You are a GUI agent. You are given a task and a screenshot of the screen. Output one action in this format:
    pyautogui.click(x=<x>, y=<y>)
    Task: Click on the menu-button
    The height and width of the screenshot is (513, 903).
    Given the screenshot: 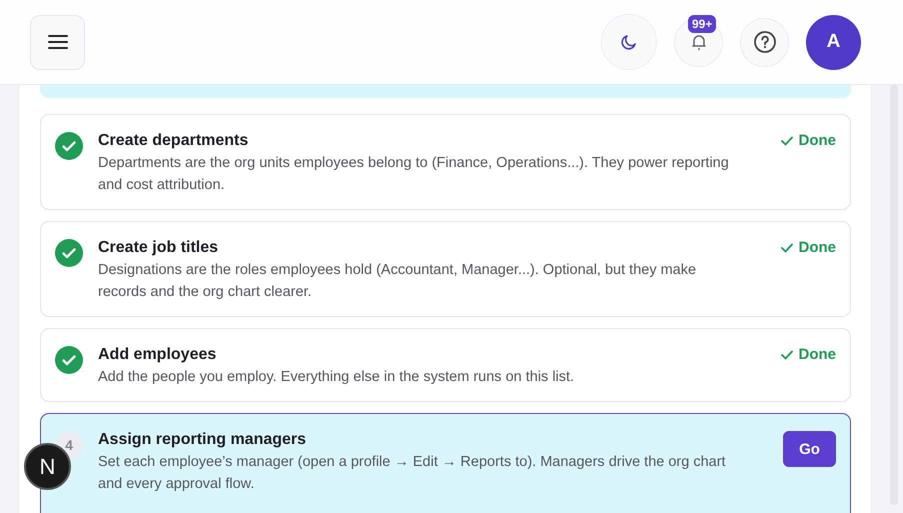 What is the action you would take?
    pyautogui.click(x=57, y=42)
    